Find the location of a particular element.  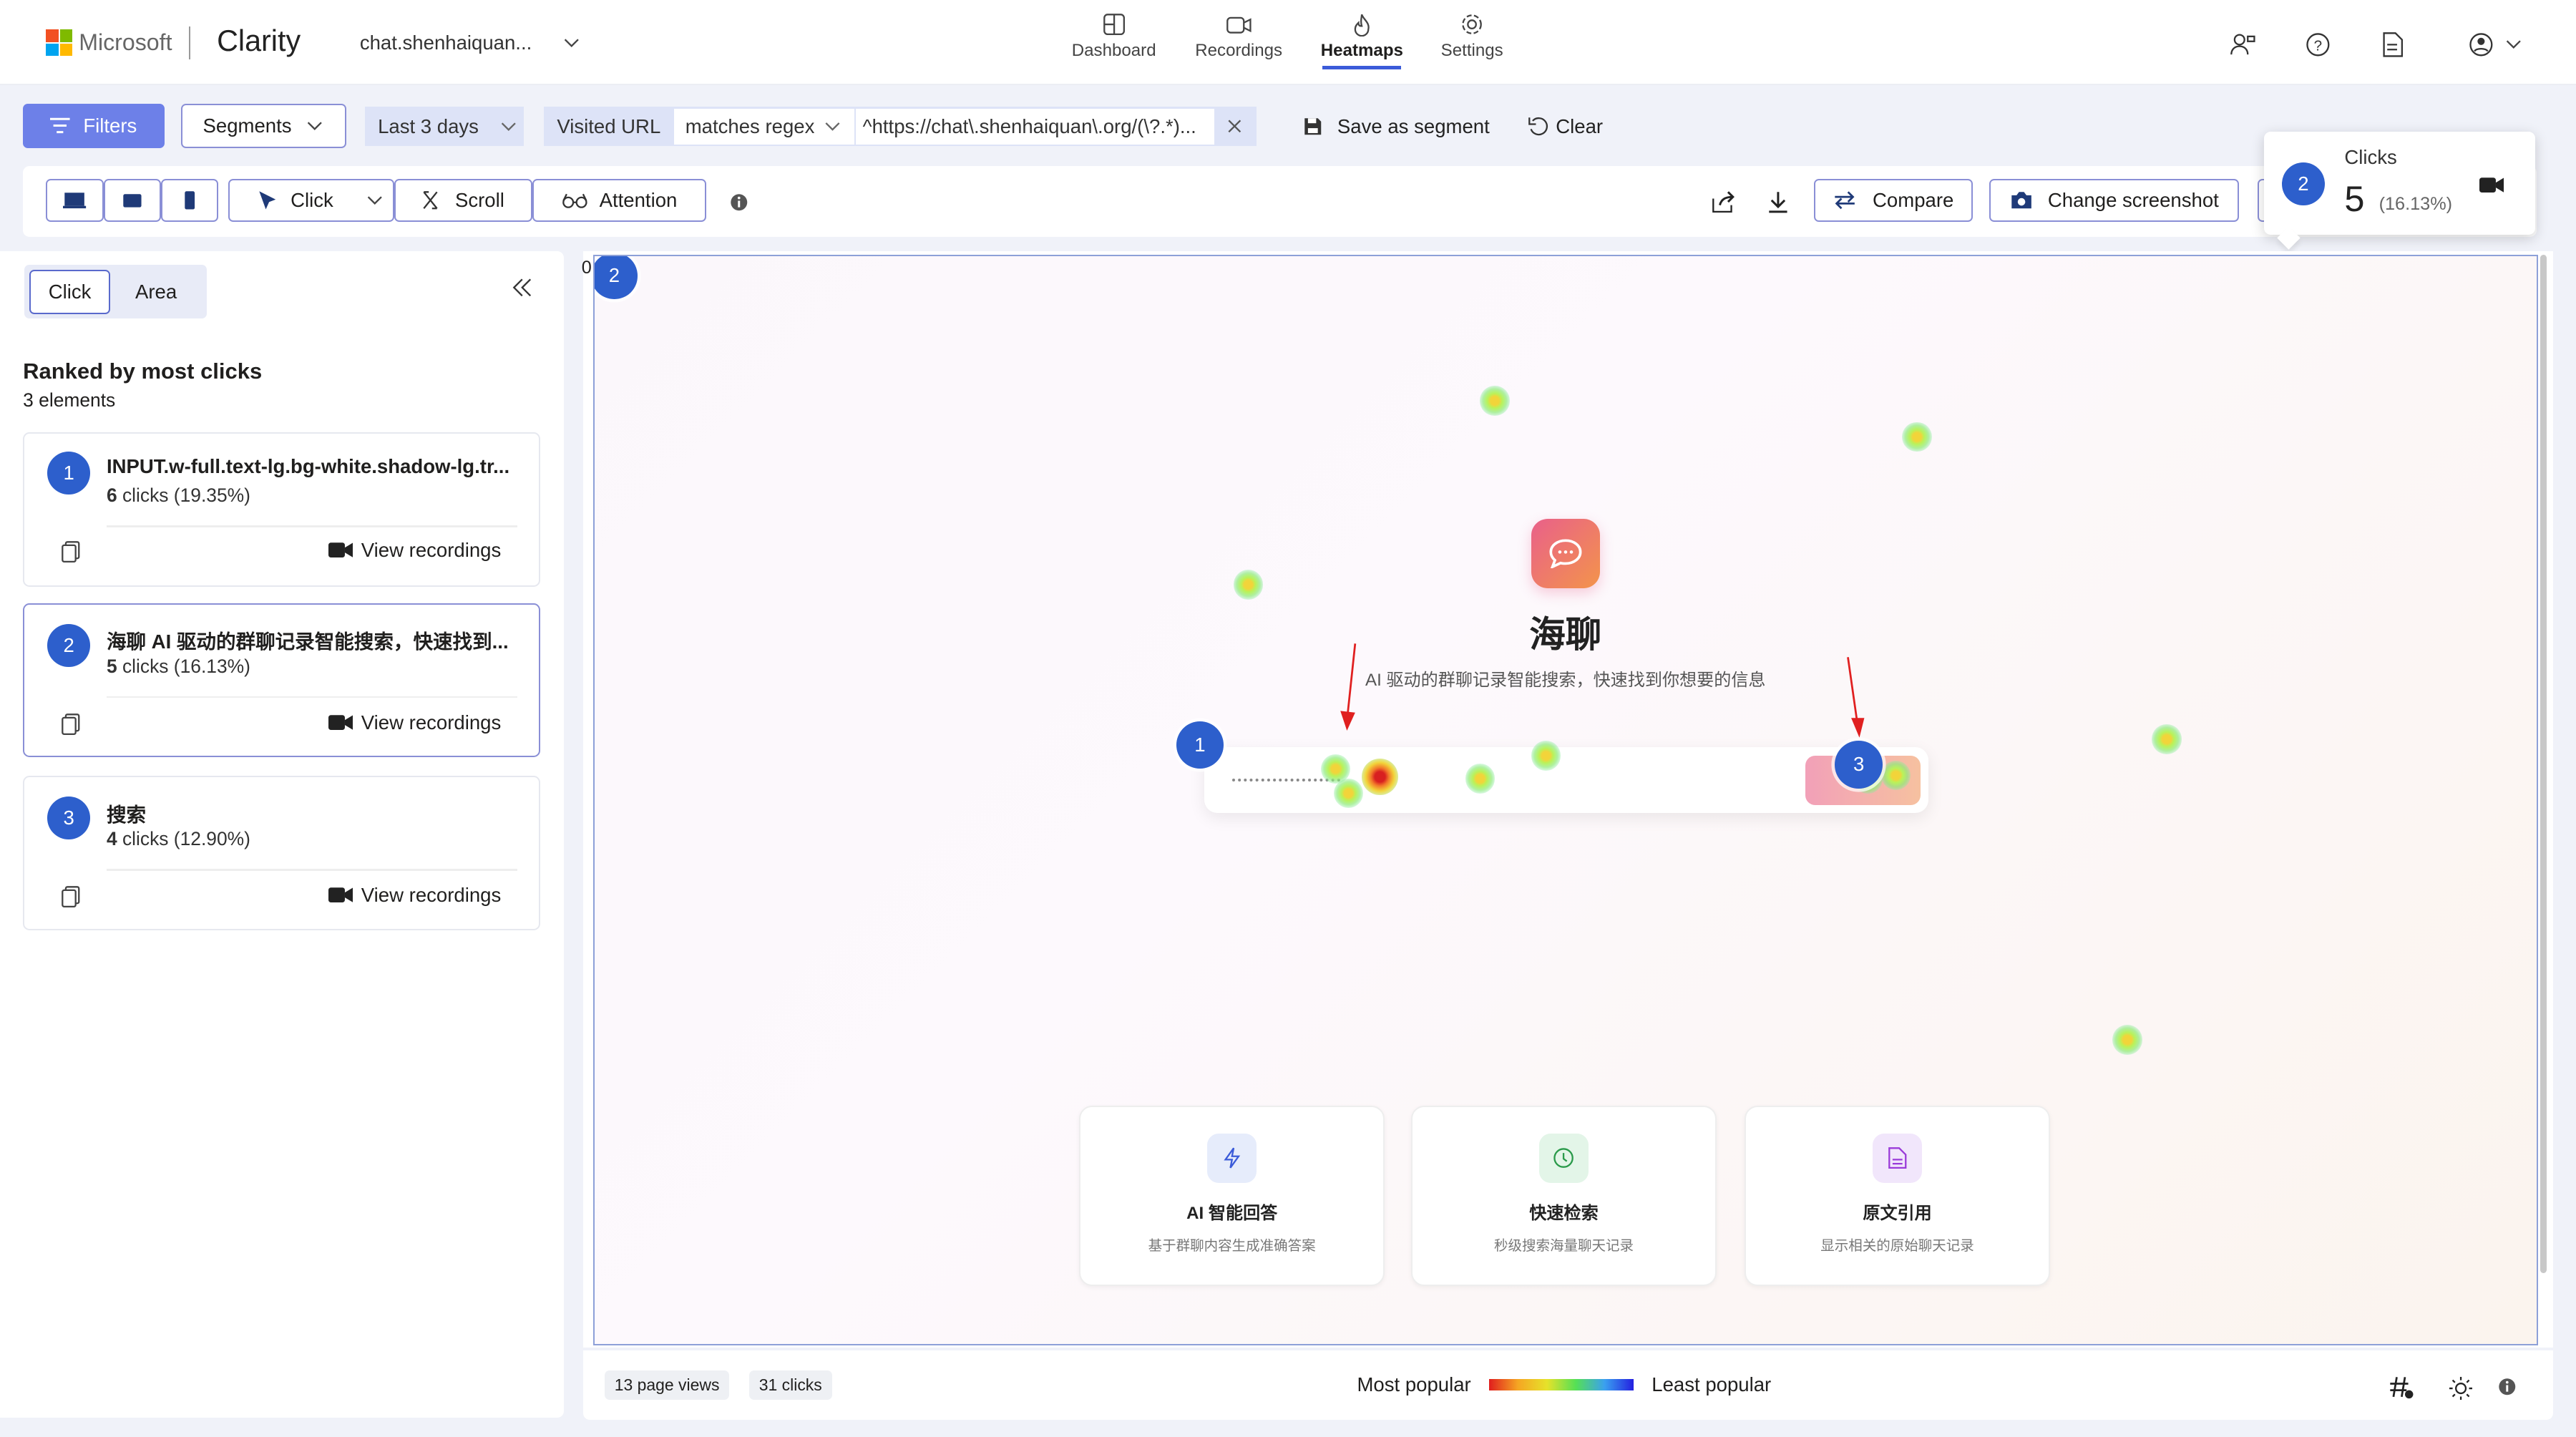

segments-label: Segments is located at coordinates (247, 125).